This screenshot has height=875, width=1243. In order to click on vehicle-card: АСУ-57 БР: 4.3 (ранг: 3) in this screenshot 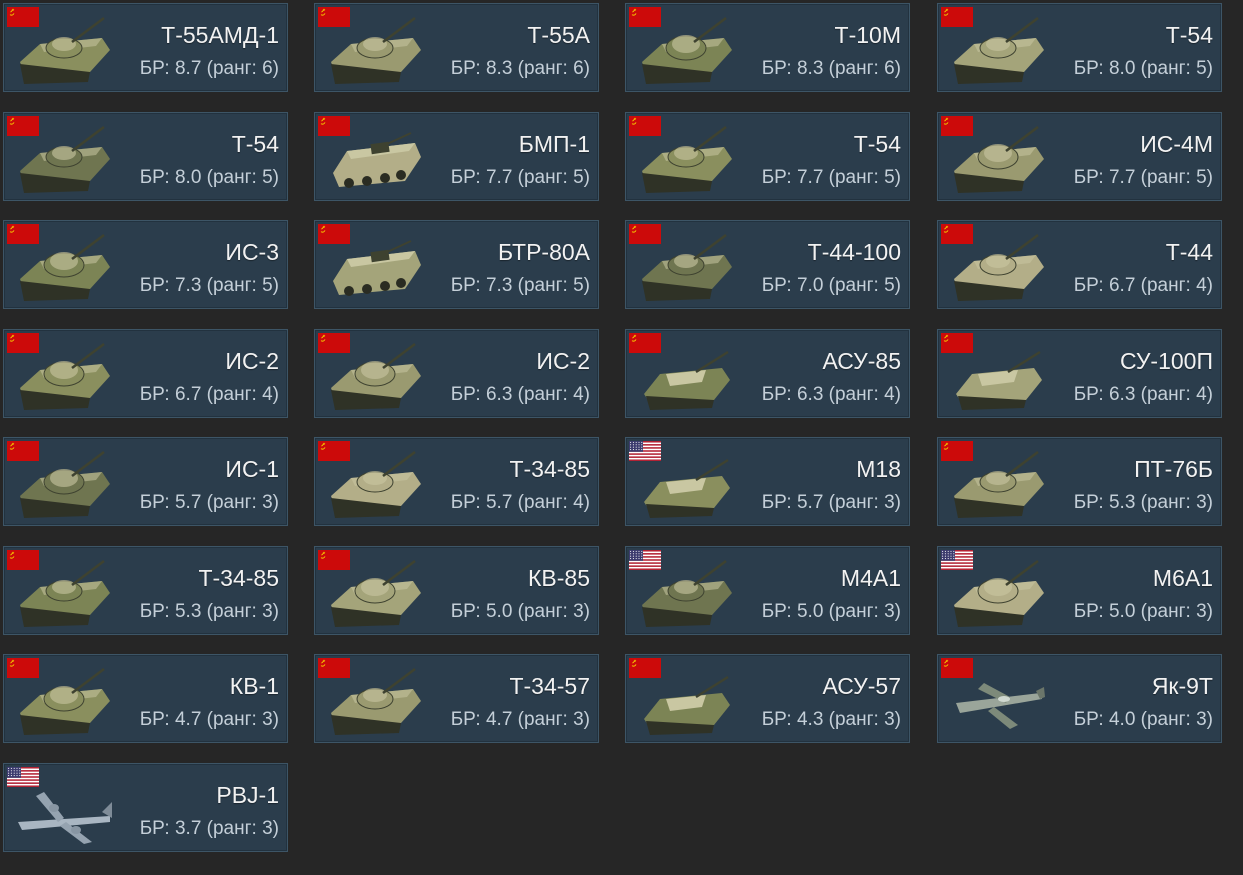, I will do `click(767, 698)`.